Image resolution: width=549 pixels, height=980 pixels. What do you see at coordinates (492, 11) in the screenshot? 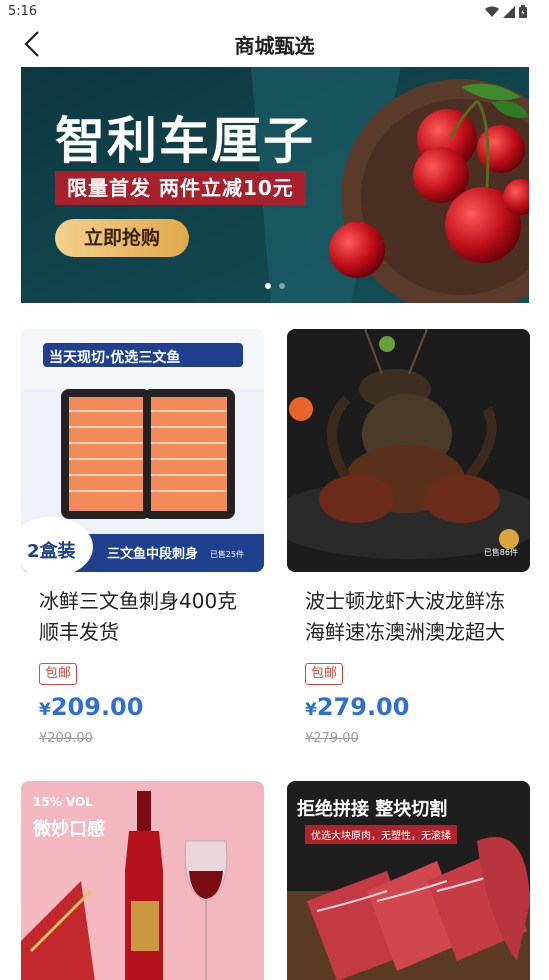
I see `wifi-icon` at bounding box center [492, 11].